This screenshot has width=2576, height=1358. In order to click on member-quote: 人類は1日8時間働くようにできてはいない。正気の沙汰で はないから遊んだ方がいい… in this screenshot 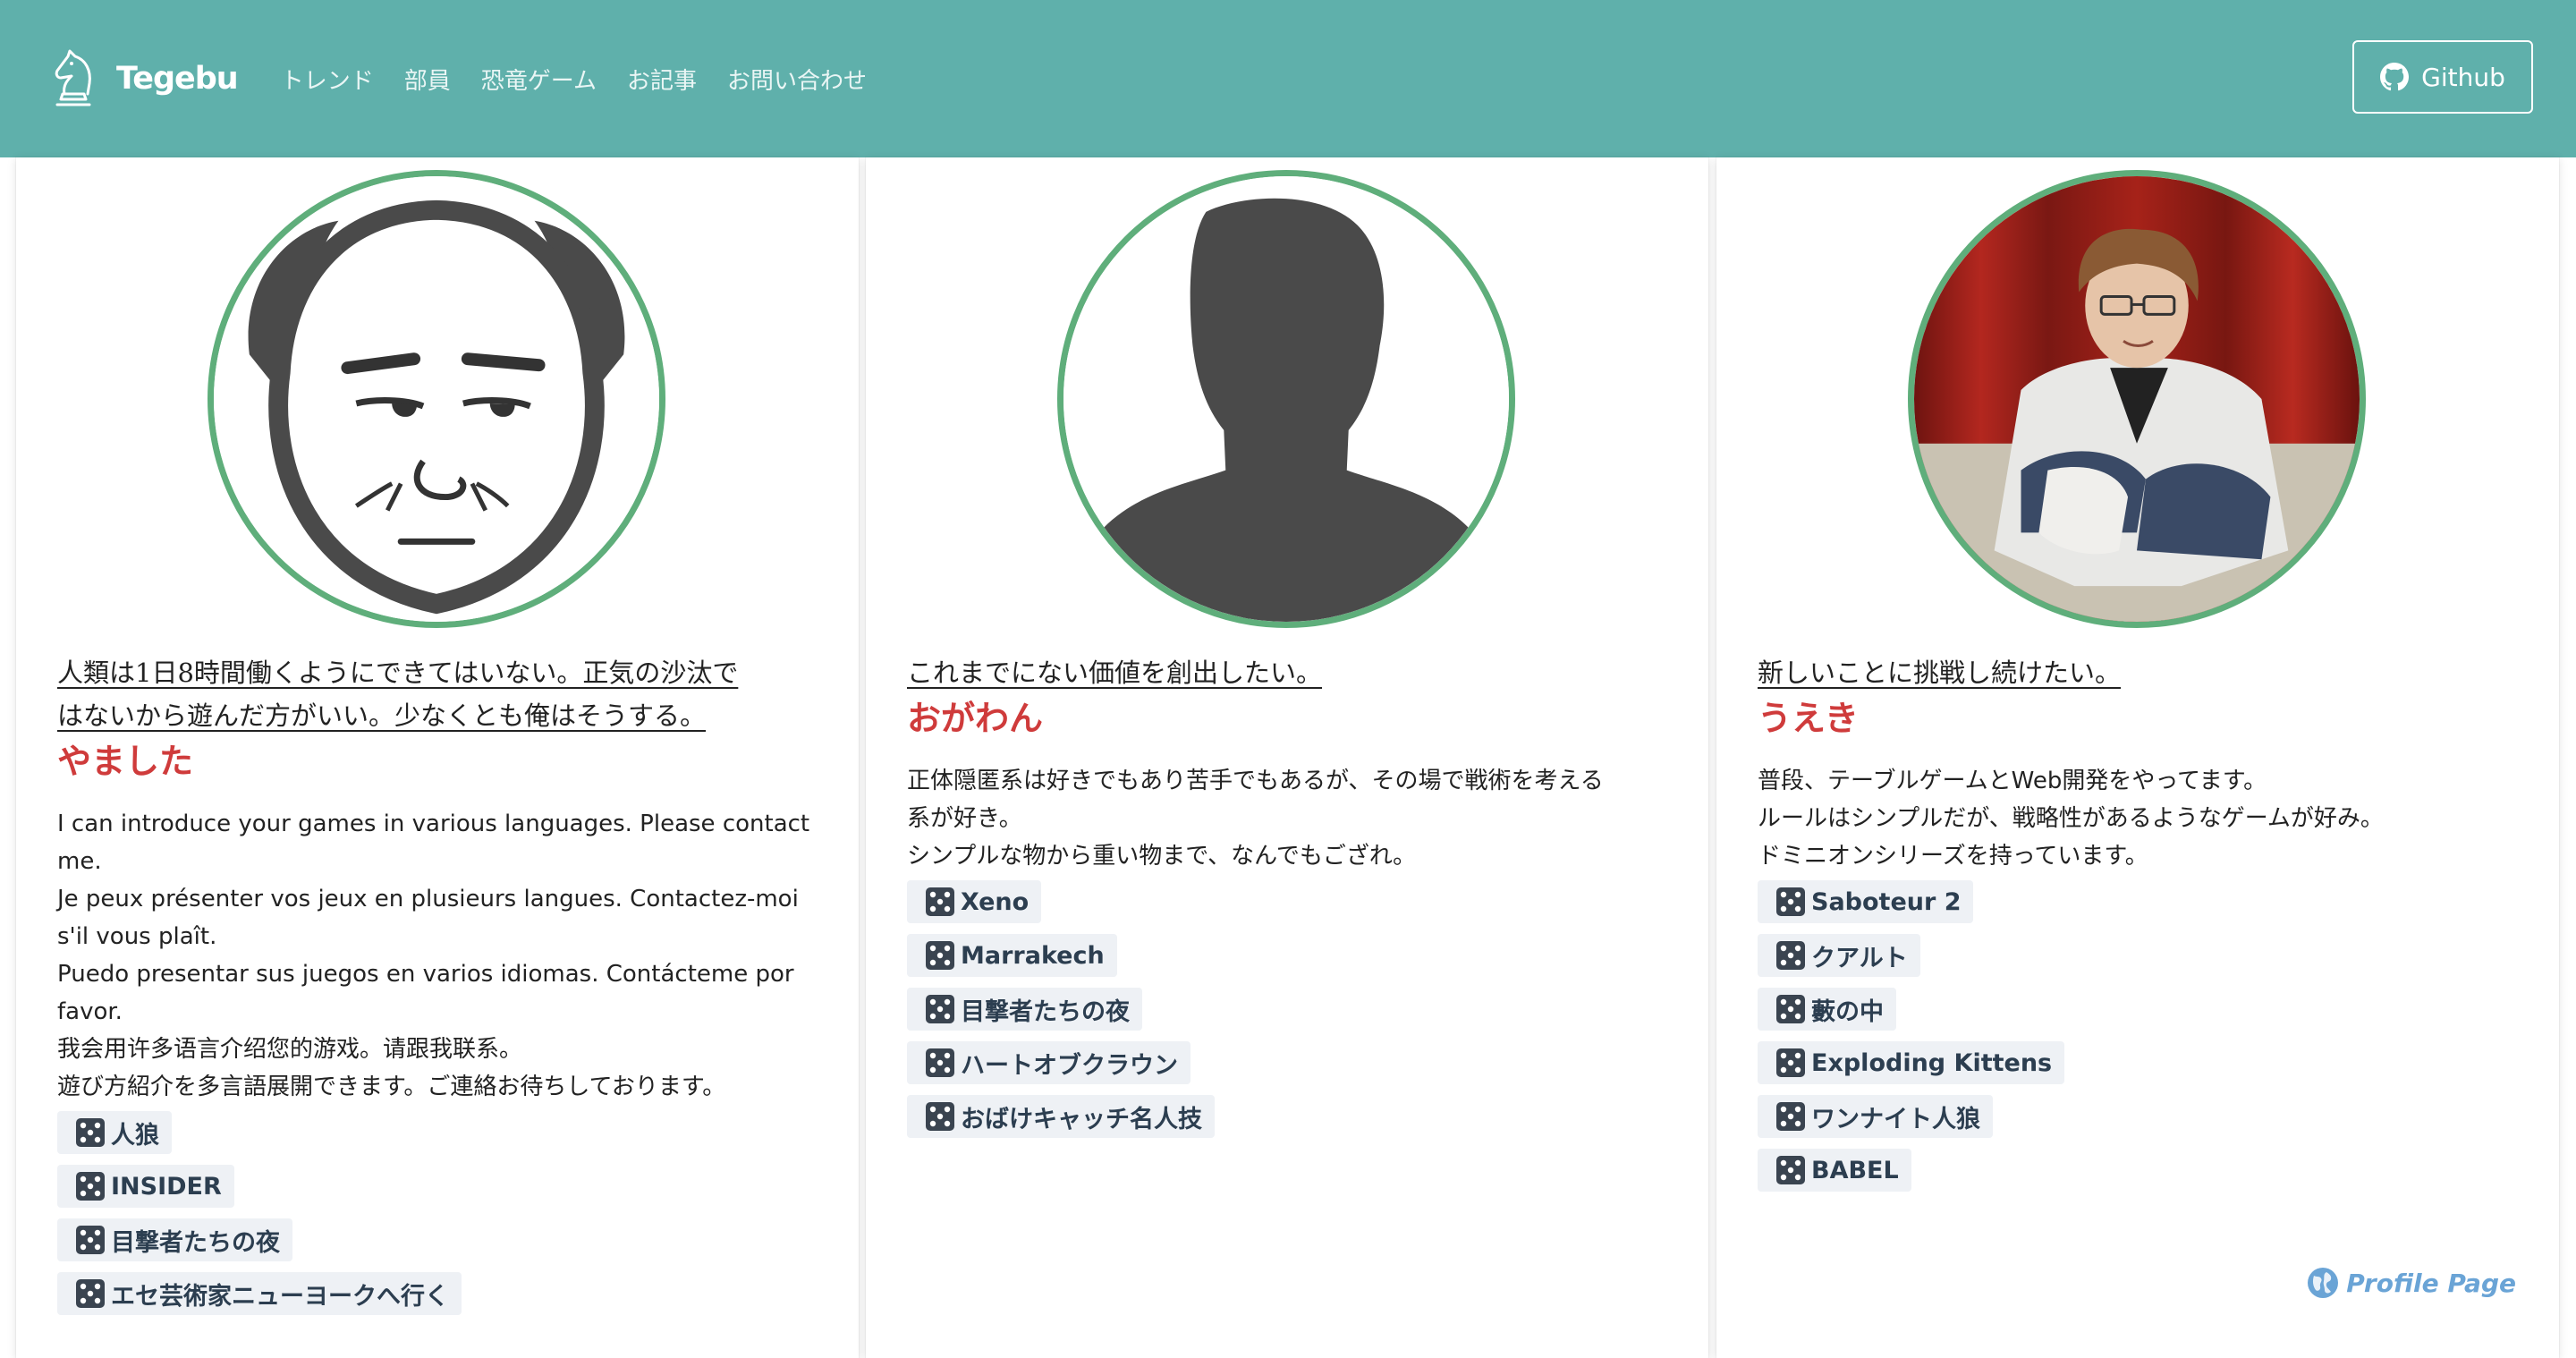, I will do `click(441, 694)`.